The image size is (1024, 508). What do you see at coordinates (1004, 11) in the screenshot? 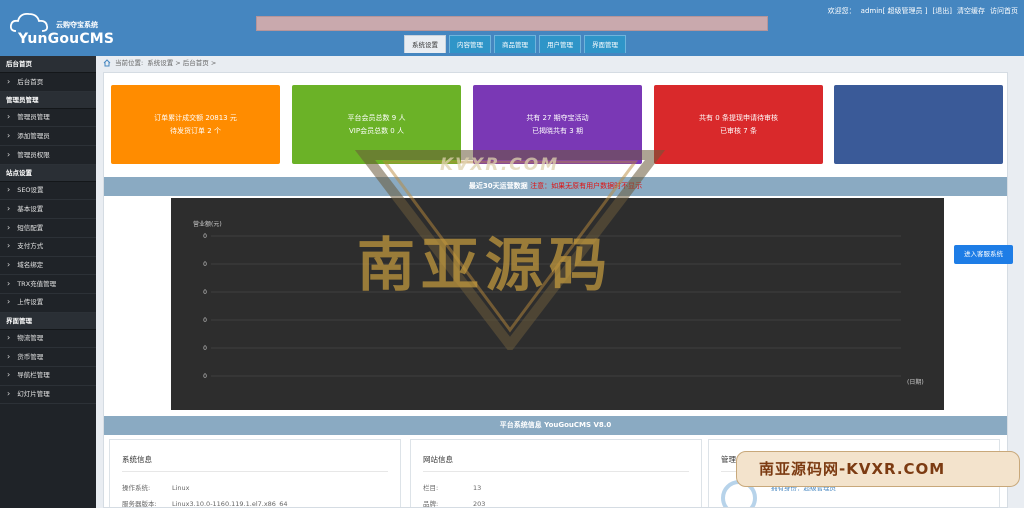
I see `visit-home-link: 访问首页` at bounding box center [1004, 11].